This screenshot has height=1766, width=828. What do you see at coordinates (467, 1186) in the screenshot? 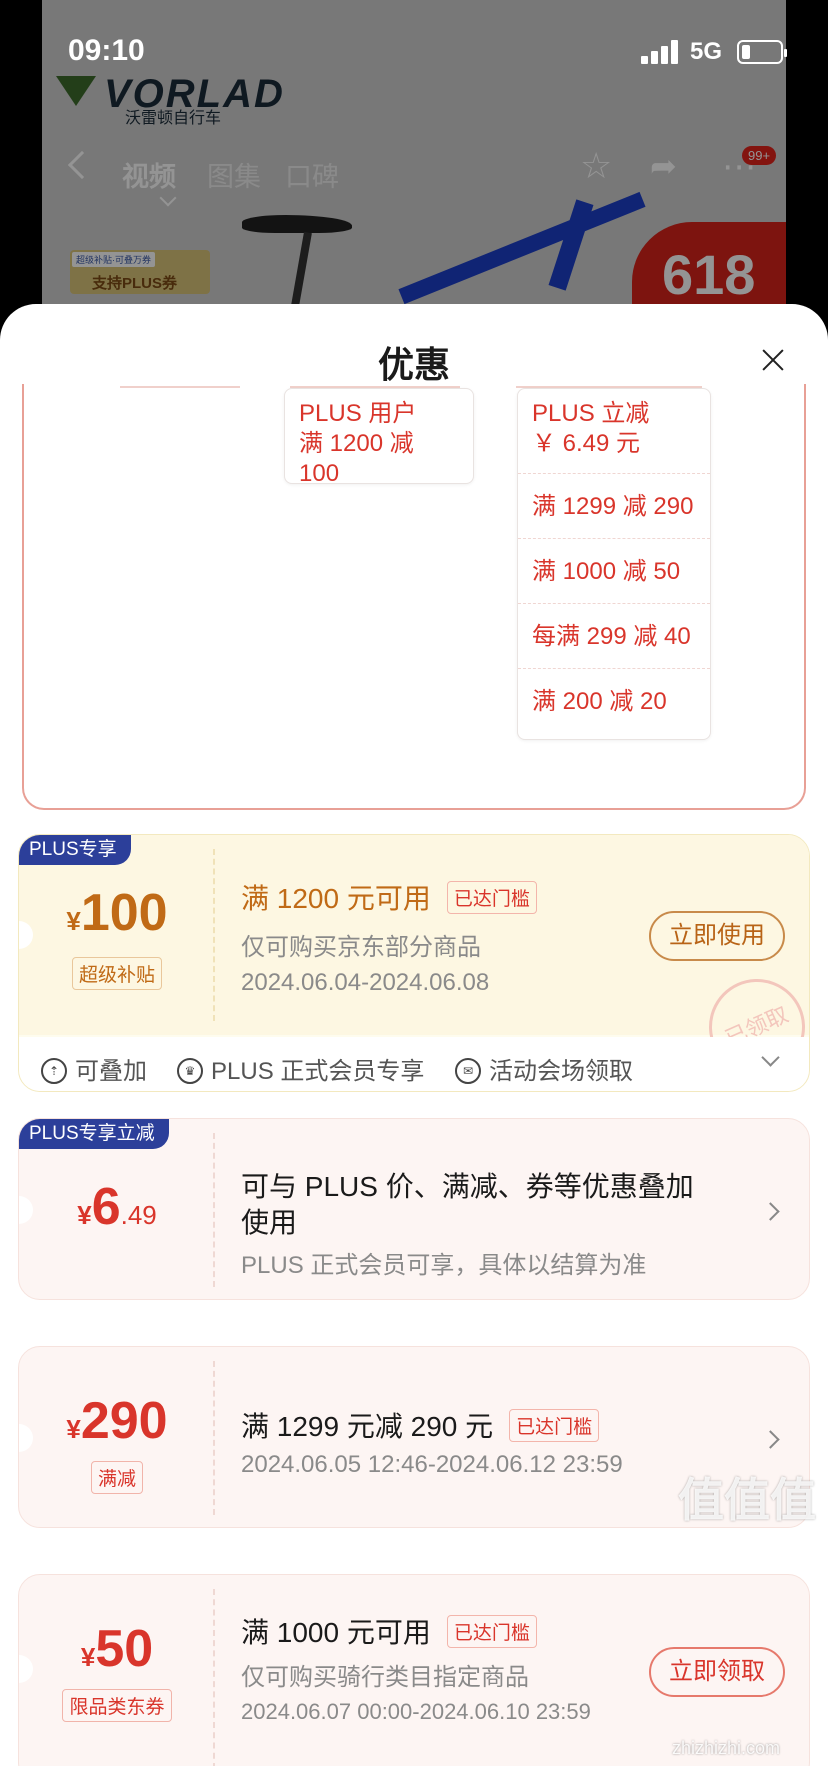
I see `coupon-title: 可与 PLUS 价、满减、券等优惠叠加` at bounding box center [467, 1186].